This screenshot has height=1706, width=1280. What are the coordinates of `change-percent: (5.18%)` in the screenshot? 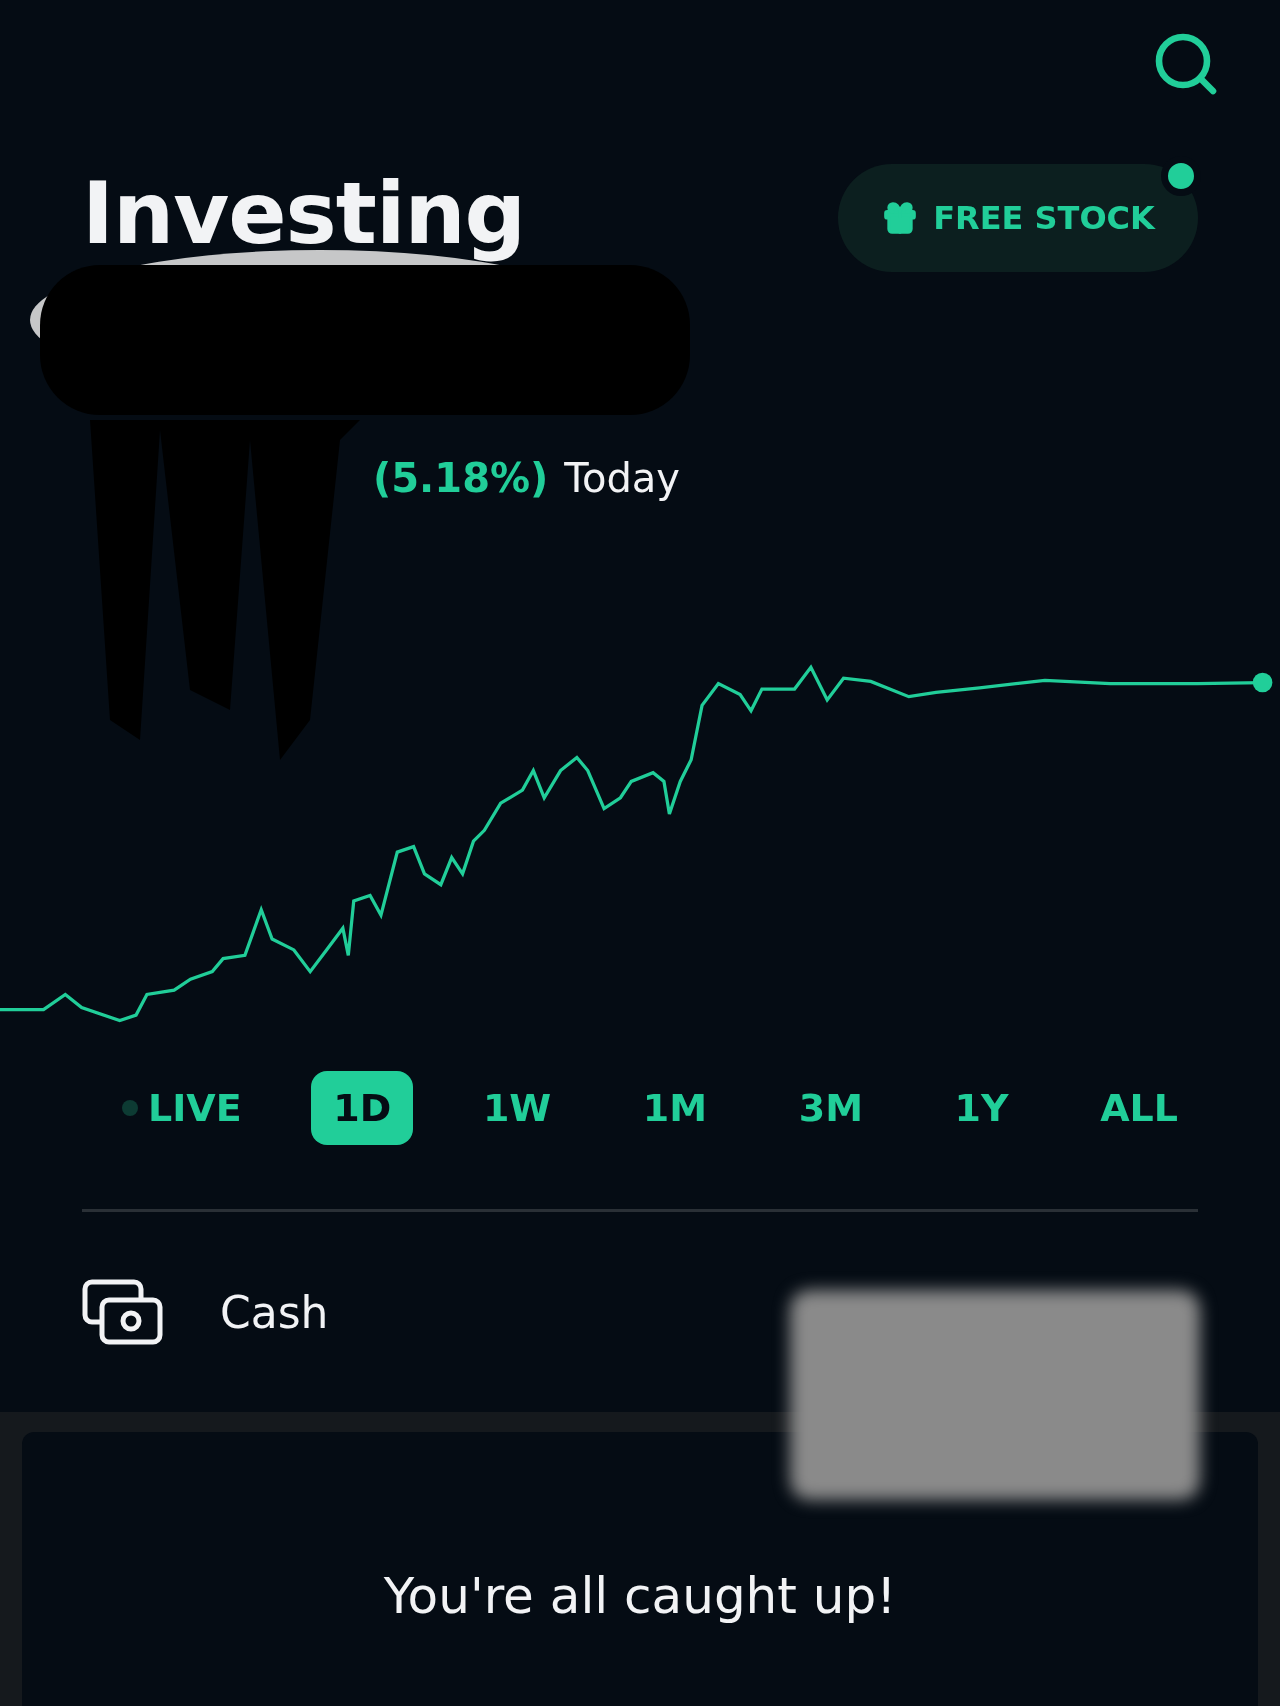 It's located at (461, 478).